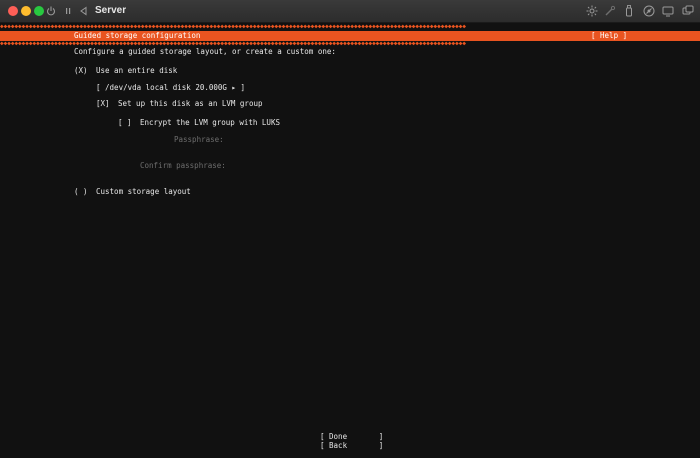 This screenshot has width=700, height=458. What do you see at coordinates (610, 11) in the screenshot?
I see `wrench-icon` at bounding box center [610, 11].